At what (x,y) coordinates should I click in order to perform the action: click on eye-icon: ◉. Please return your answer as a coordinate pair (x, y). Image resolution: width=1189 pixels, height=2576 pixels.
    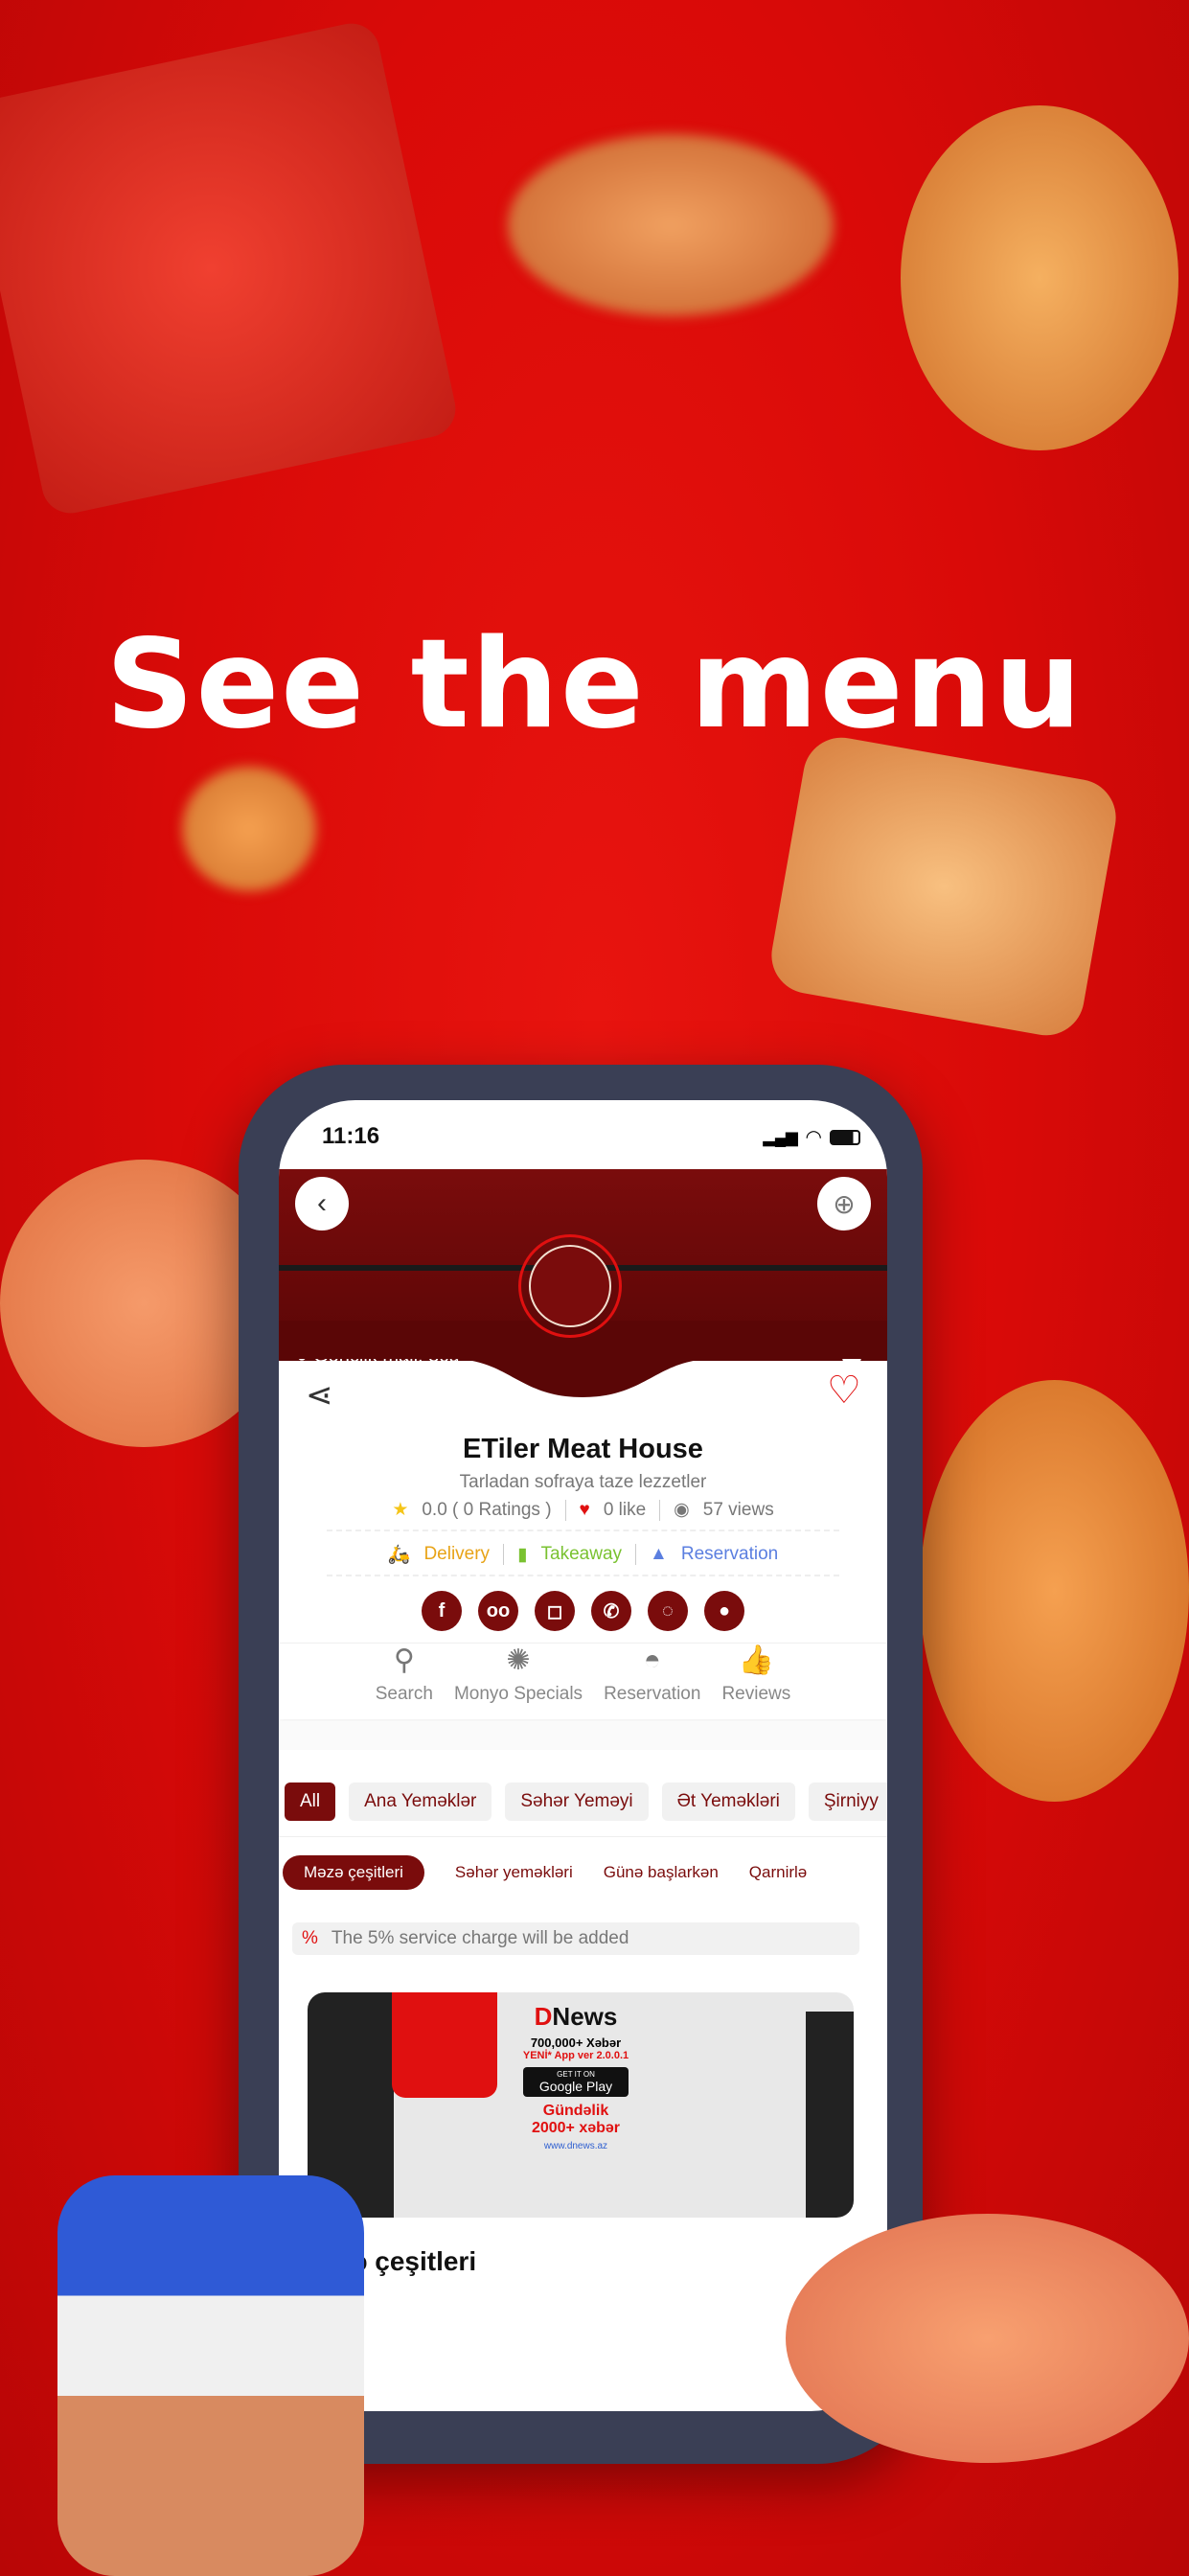
    Looking at the image, I should click on (682, 1510).